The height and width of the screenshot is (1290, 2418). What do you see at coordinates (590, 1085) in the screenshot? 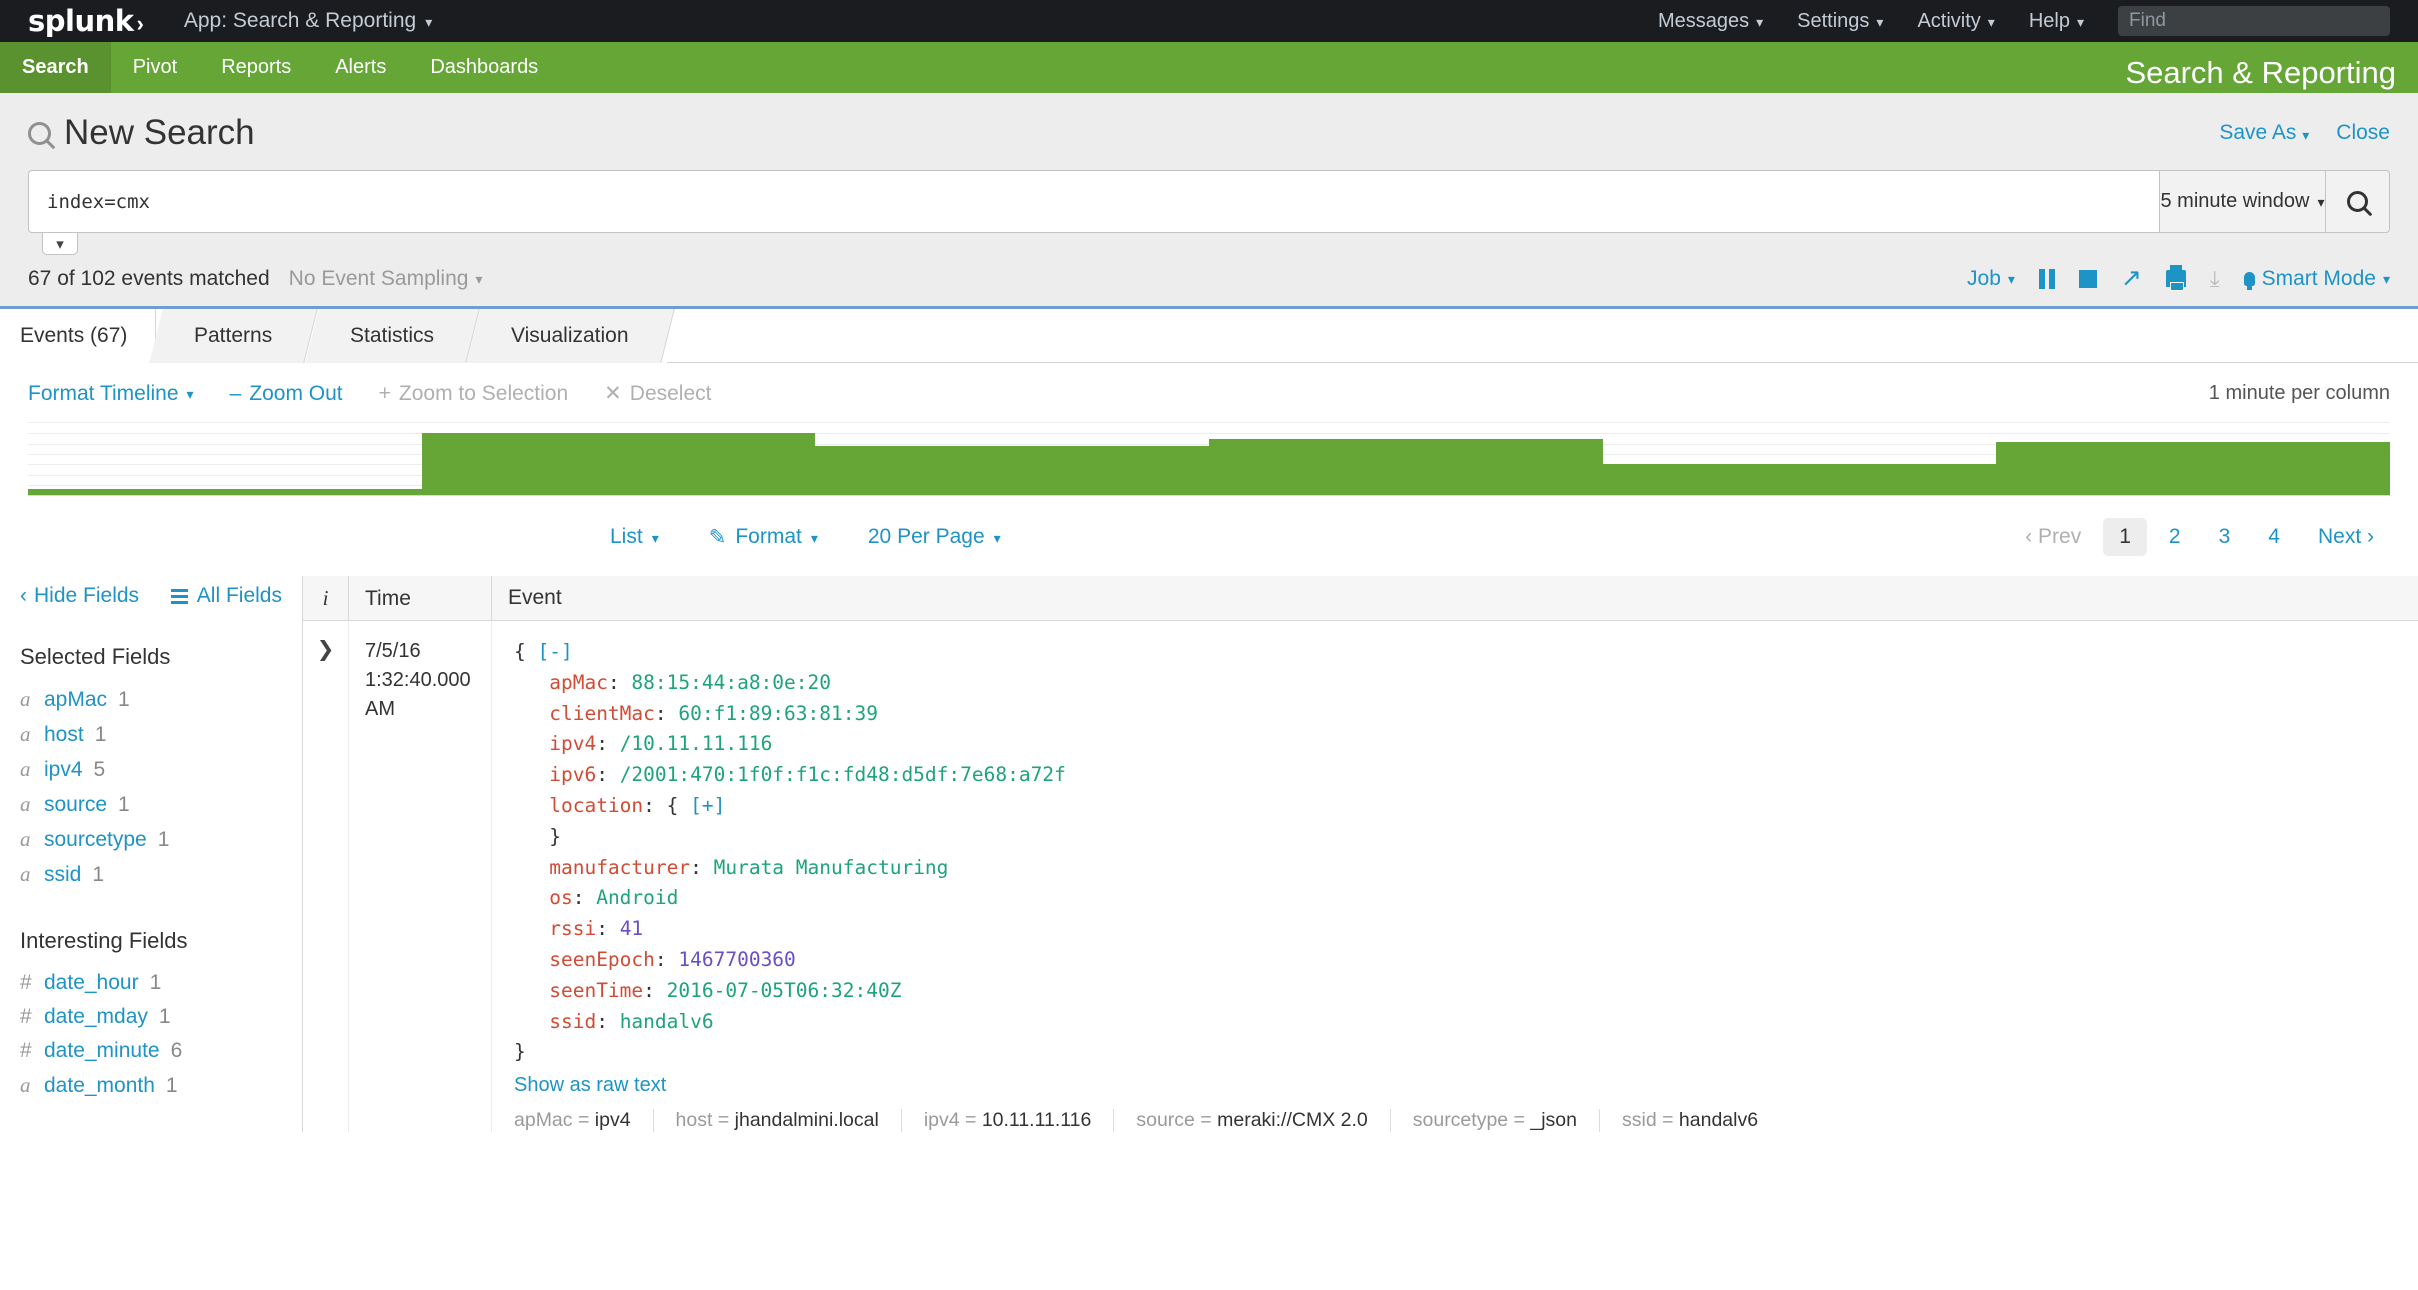
I see `show-as-raw-text-link: Show as raw text` at bounding box center [590, 1085].